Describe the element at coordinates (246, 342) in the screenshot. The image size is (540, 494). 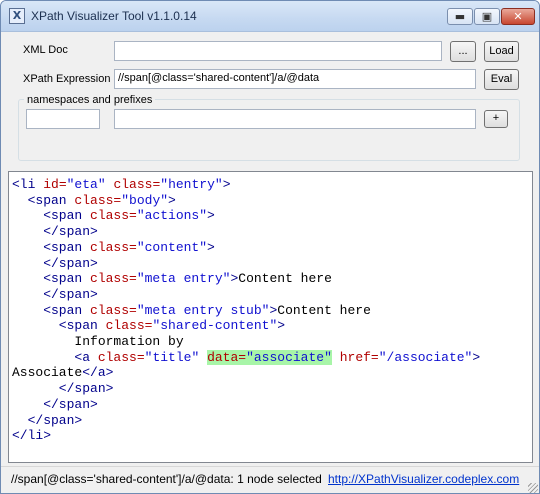
I see `code-line: Information by` at that location.